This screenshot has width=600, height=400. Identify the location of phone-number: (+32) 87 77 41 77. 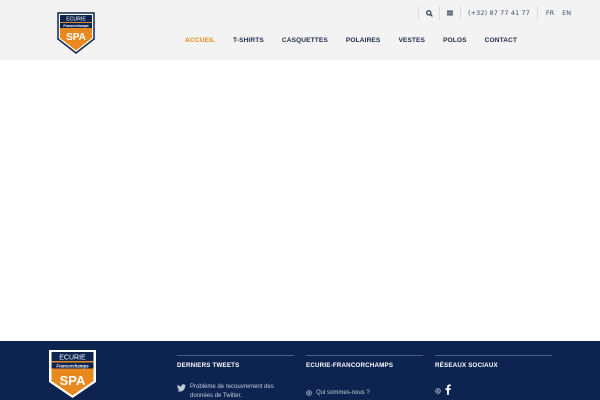
(499, 13).